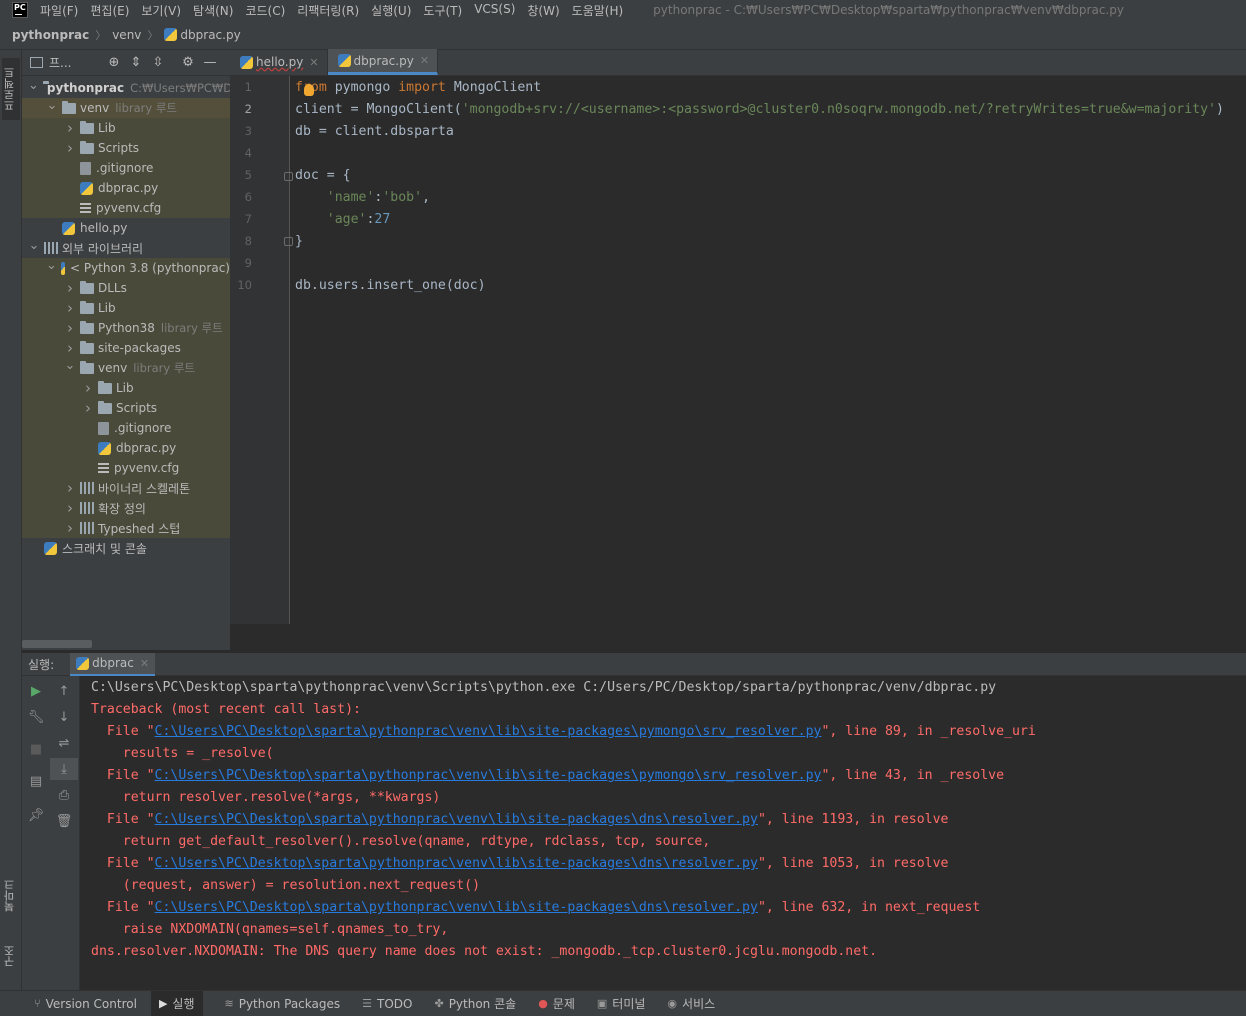  I want to click on tree-item: › 확장 정의, so click(126, 508).